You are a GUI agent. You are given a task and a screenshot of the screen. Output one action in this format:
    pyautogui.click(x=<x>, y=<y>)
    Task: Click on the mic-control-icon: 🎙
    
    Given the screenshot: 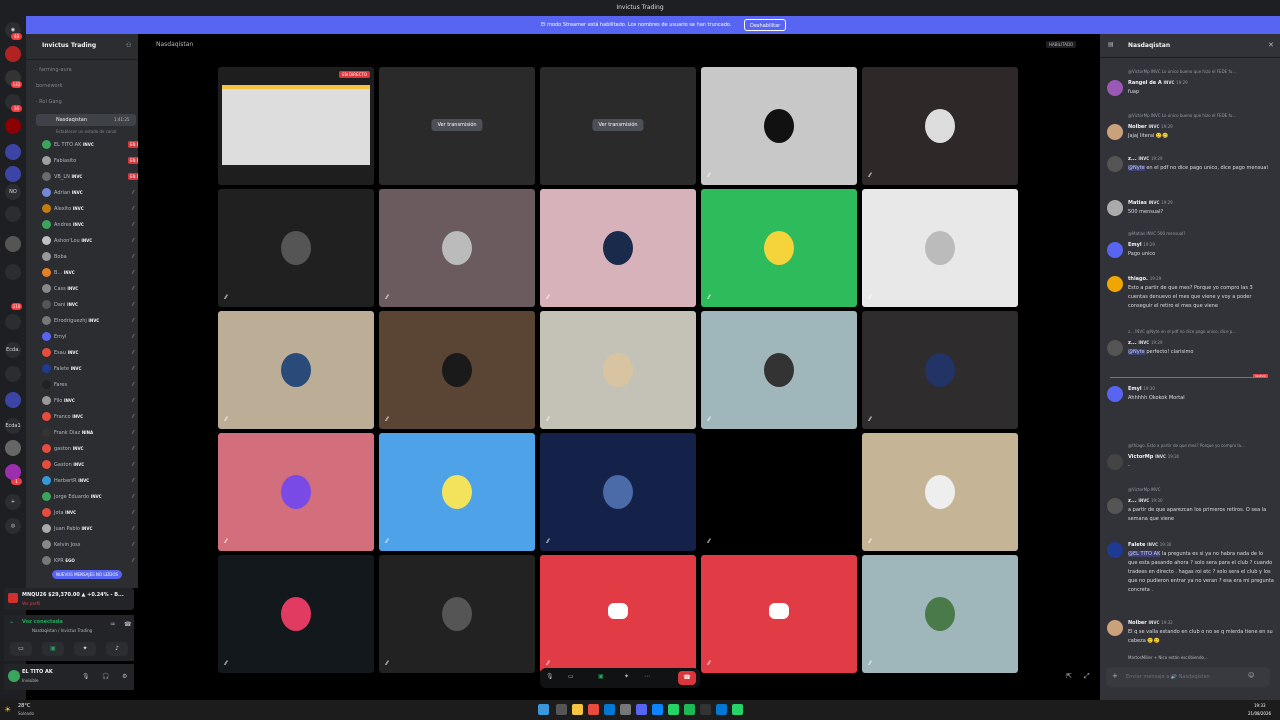 What is the action you would take?
    pyautogui.click(x=550, y=676)
    